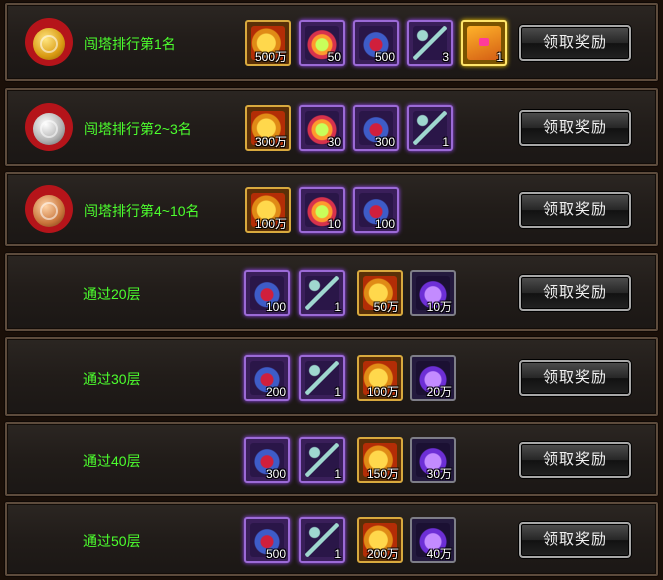 The height and width of the screenshot is (580, 663). Describe the element at coordinates (439, 554) in the screenshot. I see `reward-quantity: 40万` at that location.